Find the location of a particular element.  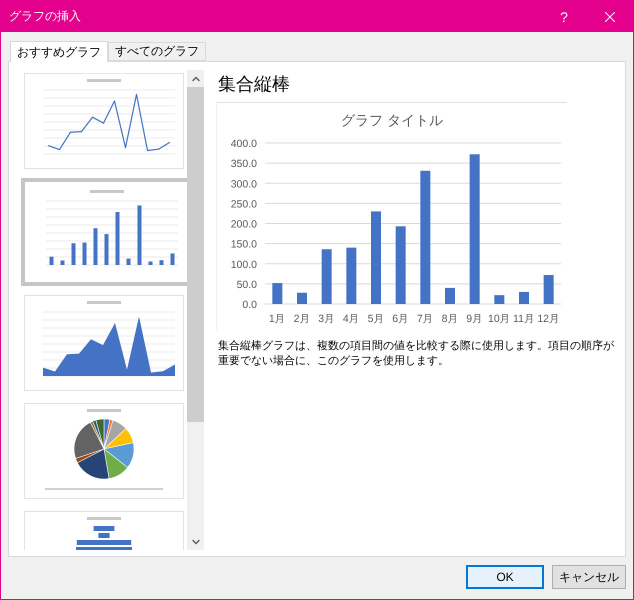

category-label: 6月 is located at coordinates (401, 319).